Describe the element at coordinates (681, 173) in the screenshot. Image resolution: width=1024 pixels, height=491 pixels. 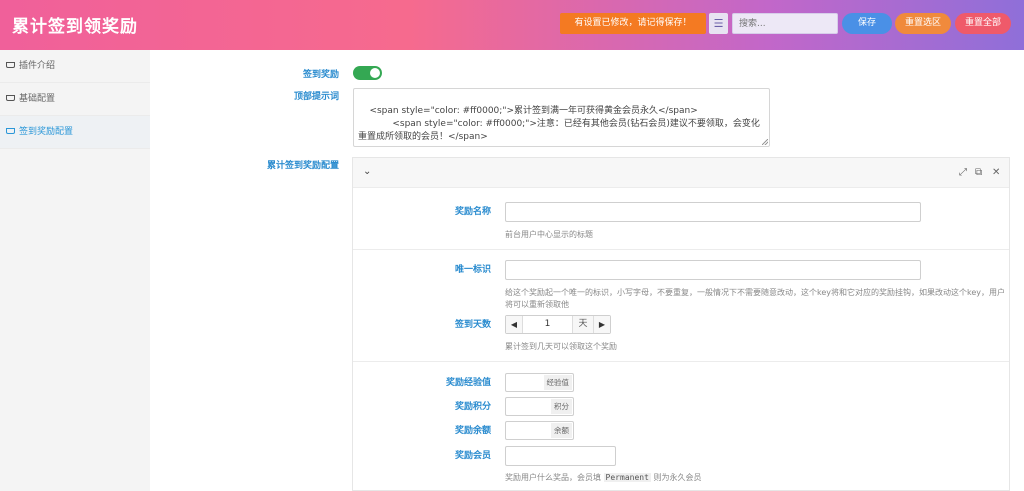
I see `panel-header: ⌄ ⤢ ⧉ ✕` at that location.